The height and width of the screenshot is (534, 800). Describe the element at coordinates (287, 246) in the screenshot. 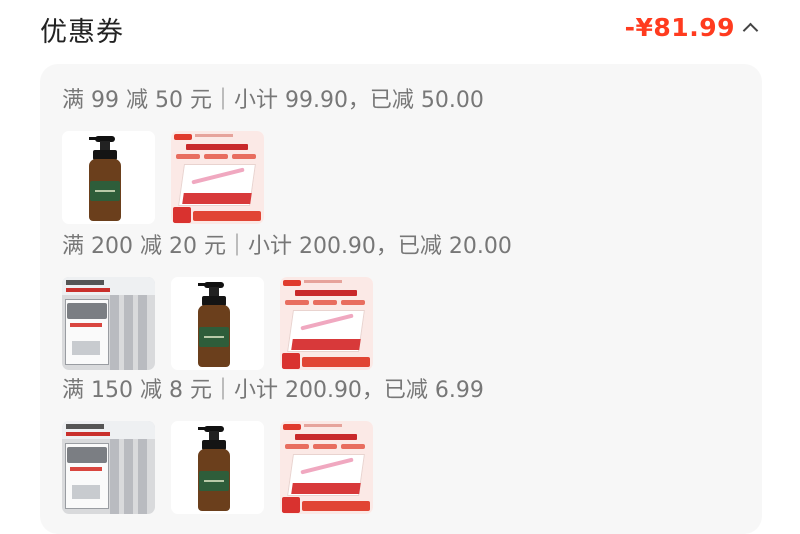

I see `coupon-group-title: 满 200 减 20 元｜小计 200.90，已减 20.00` at that location.